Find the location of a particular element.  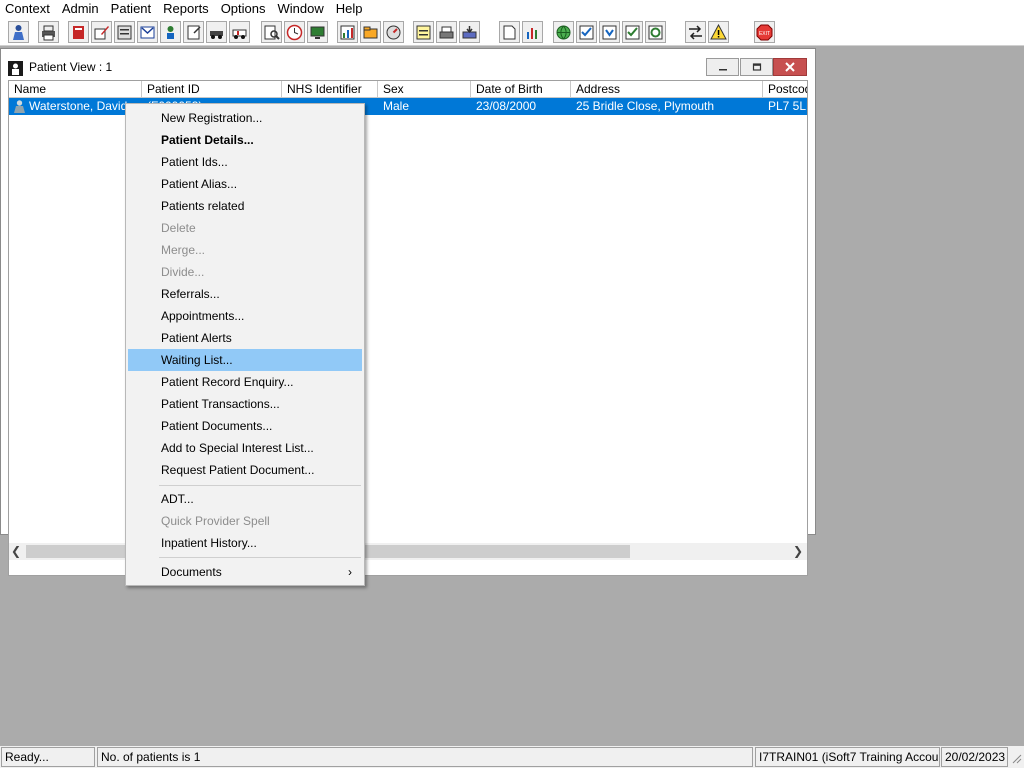

menu-admin: Admin is located at coordinates (80, 9).